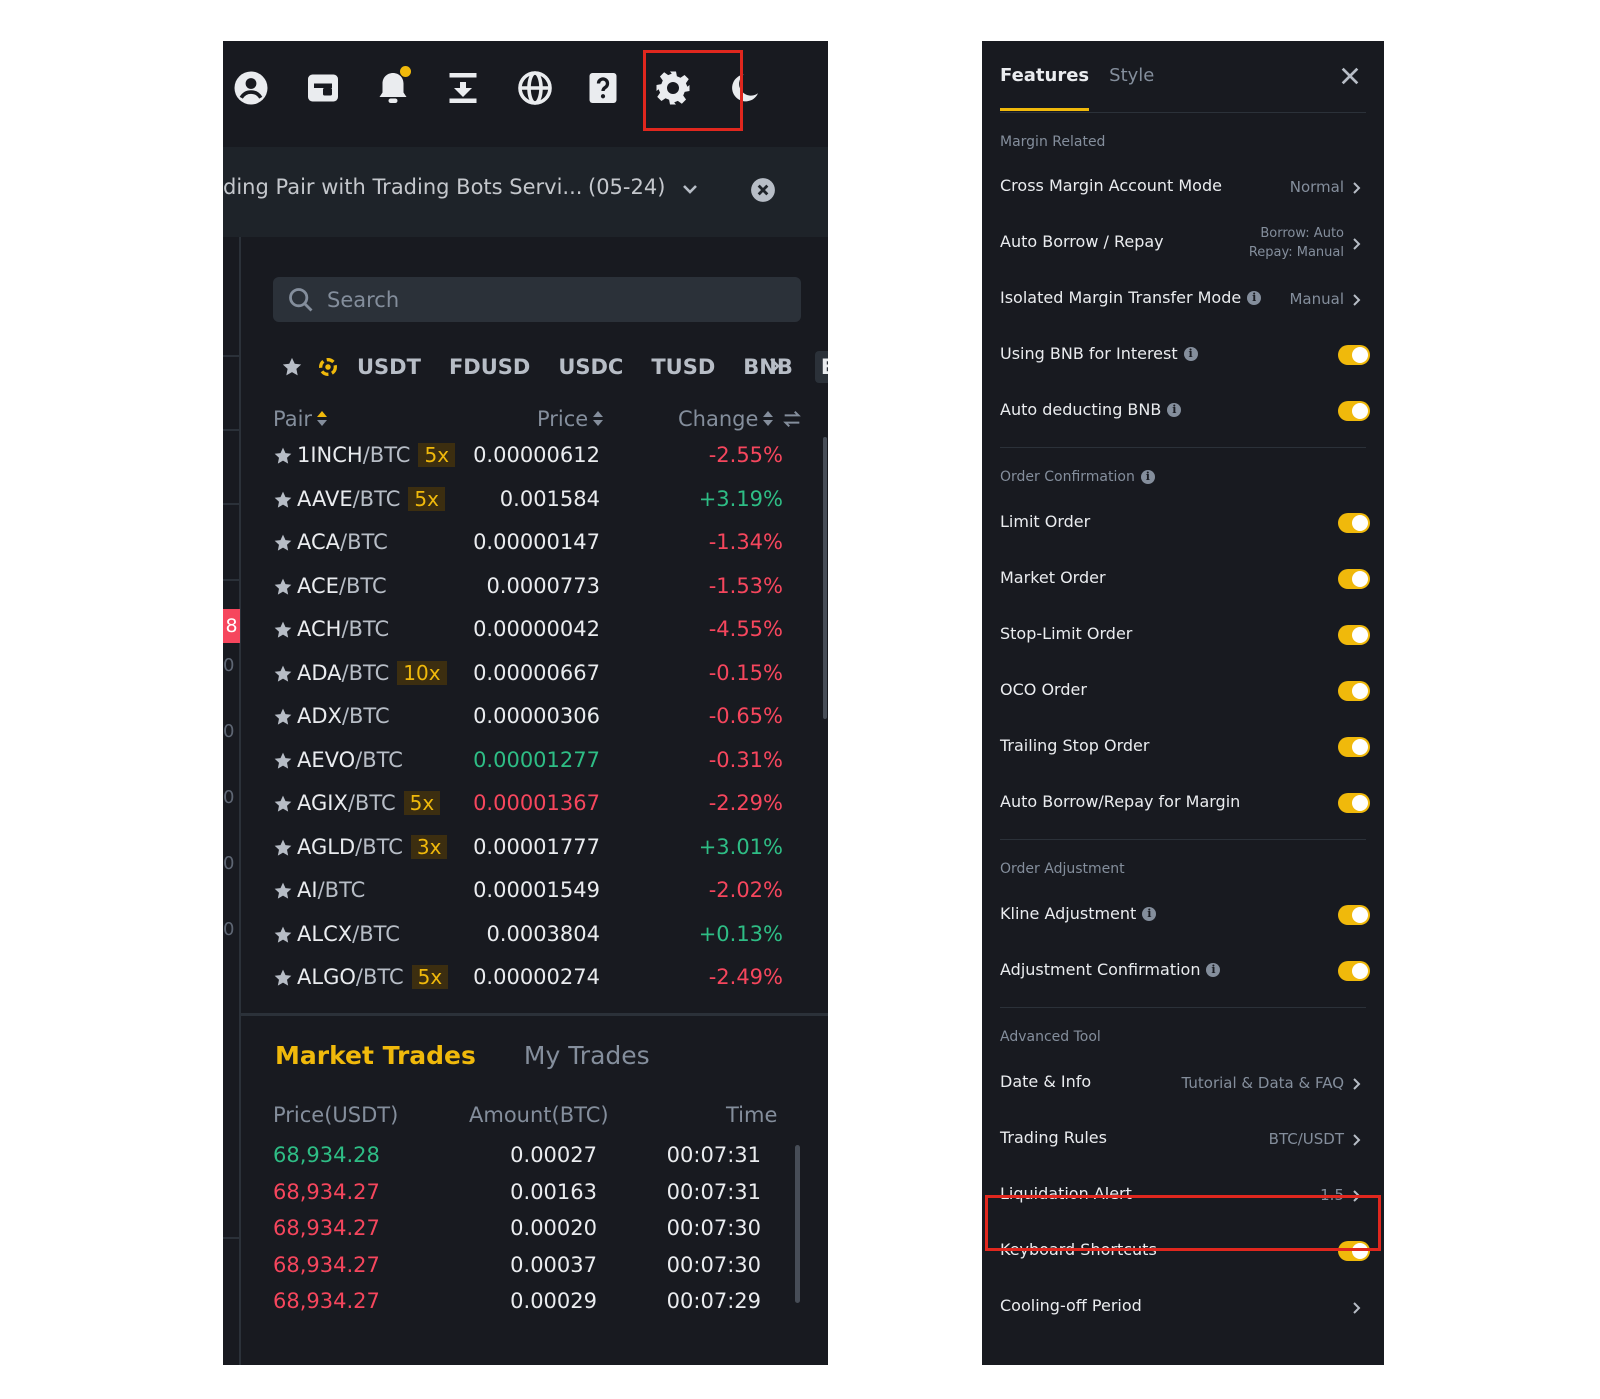 The height and width of the screenshot is (1399, 1600). What do you see at coordinates (763, 190) in the screenshot?
I see `close-circle-icon` at bounding box center [763, 190].